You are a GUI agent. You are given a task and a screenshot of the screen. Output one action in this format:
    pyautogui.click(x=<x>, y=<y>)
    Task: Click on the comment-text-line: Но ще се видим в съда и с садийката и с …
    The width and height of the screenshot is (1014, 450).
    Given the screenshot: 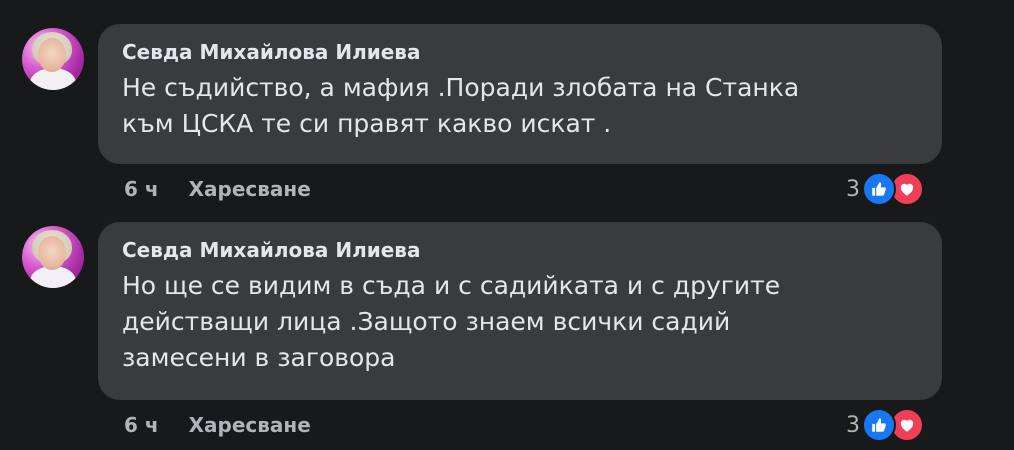 What is the action you would take?
    pyautogui.click(x=451, y=285)
    